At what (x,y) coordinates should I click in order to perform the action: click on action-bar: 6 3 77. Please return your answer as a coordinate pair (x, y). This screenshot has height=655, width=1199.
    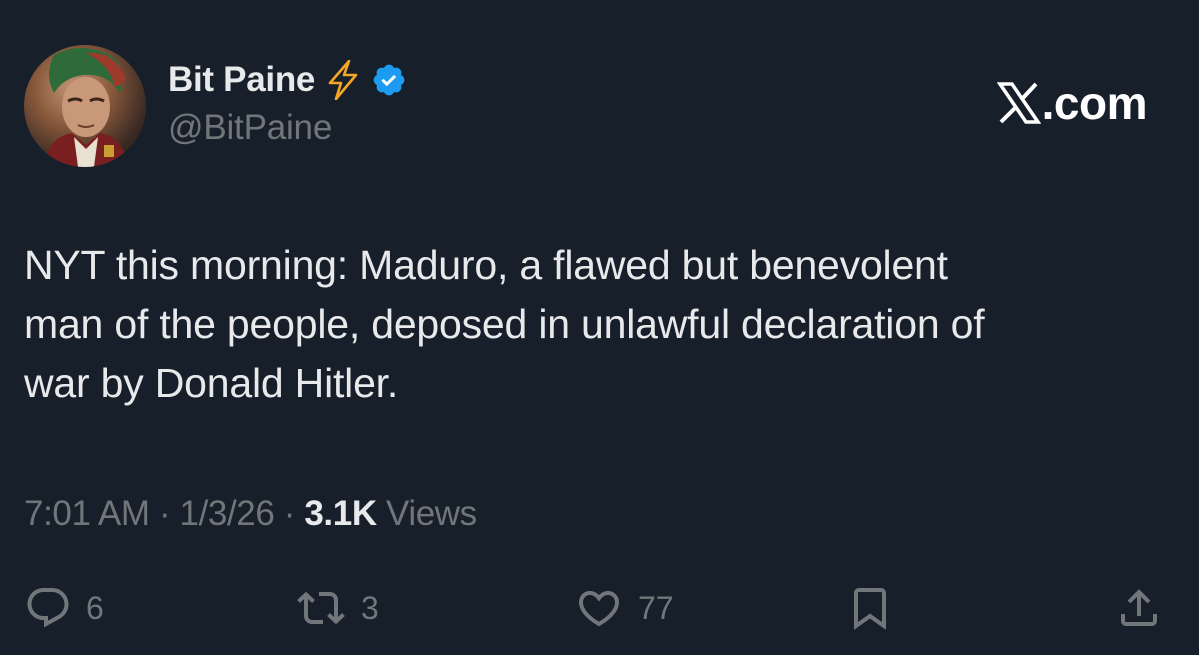
    Looking at the image, I should click on (599, 608).